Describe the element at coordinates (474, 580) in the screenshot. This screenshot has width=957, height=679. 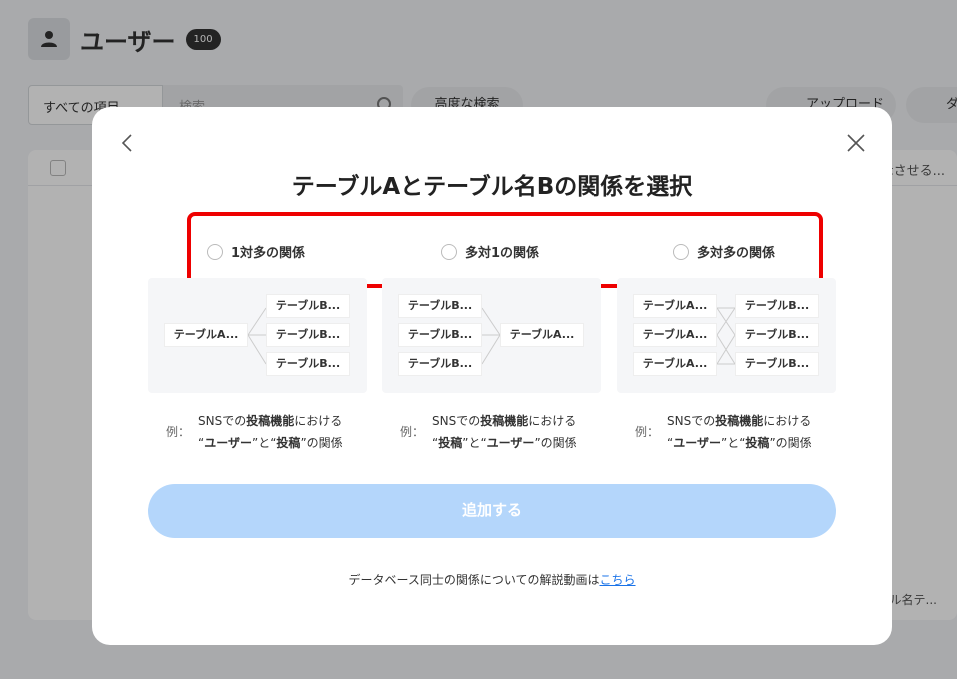
I see `footer-text: データベース同士の関係についての解説動画は` at that location.